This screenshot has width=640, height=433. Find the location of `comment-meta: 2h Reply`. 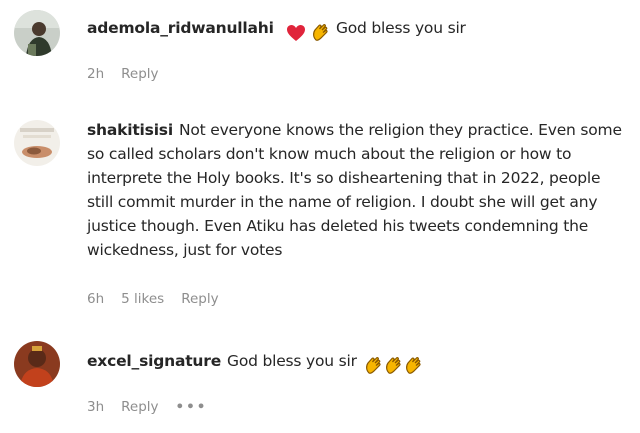

comment-meta: 2h Reply is located at coordinates (131, 74).